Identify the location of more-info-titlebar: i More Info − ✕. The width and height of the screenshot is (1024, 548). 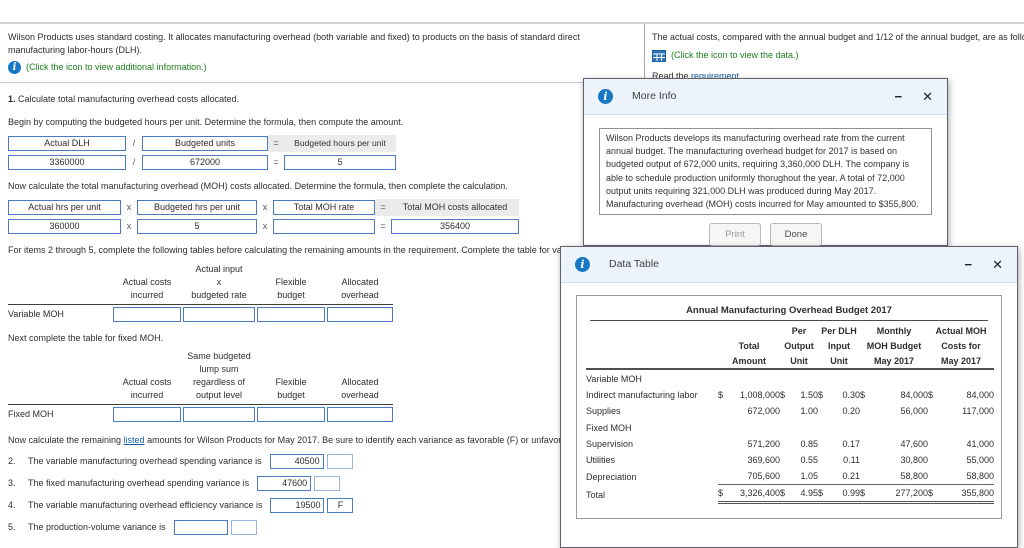
(765, 97).